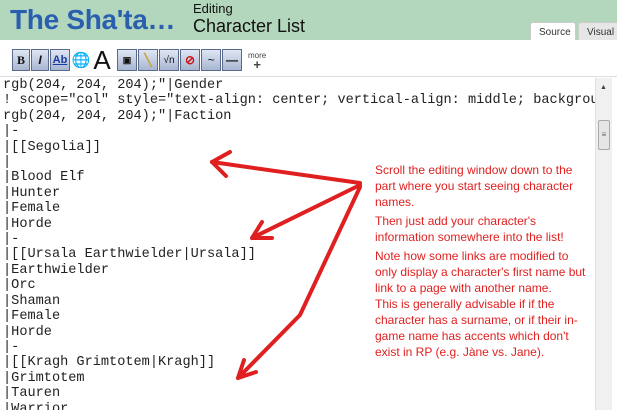 The width and height of the screenshot is (617, 410). What do you see at coordinates (127, 60) in the screenshot?
I see `image-icon: ▣` at bounding box center [127, 60].